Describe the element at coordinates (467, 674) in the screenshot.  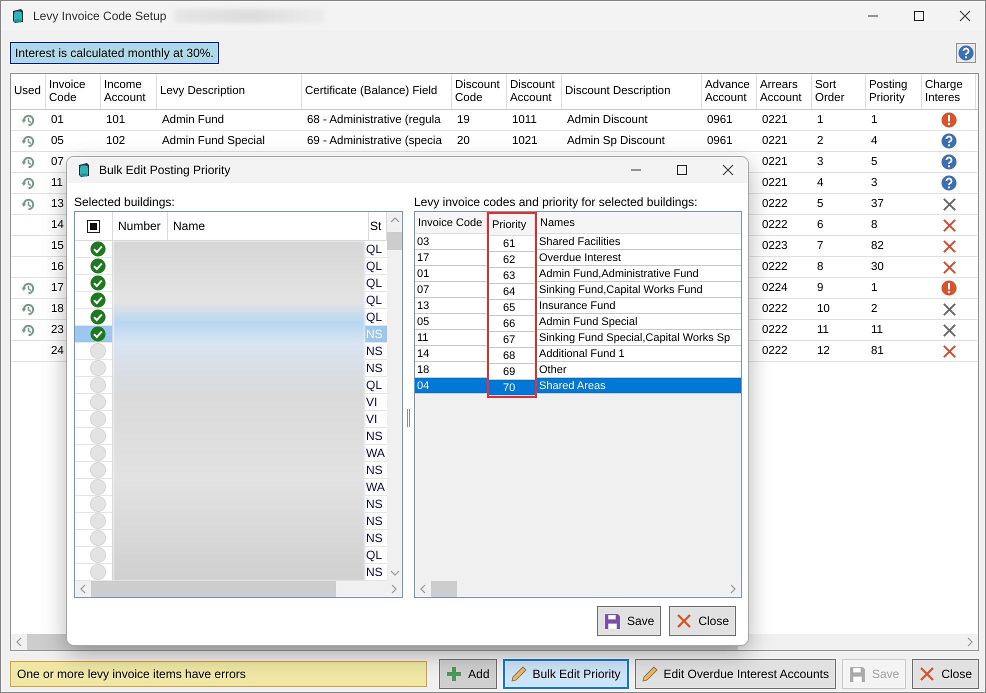
I see `add-button: Add` at that location.